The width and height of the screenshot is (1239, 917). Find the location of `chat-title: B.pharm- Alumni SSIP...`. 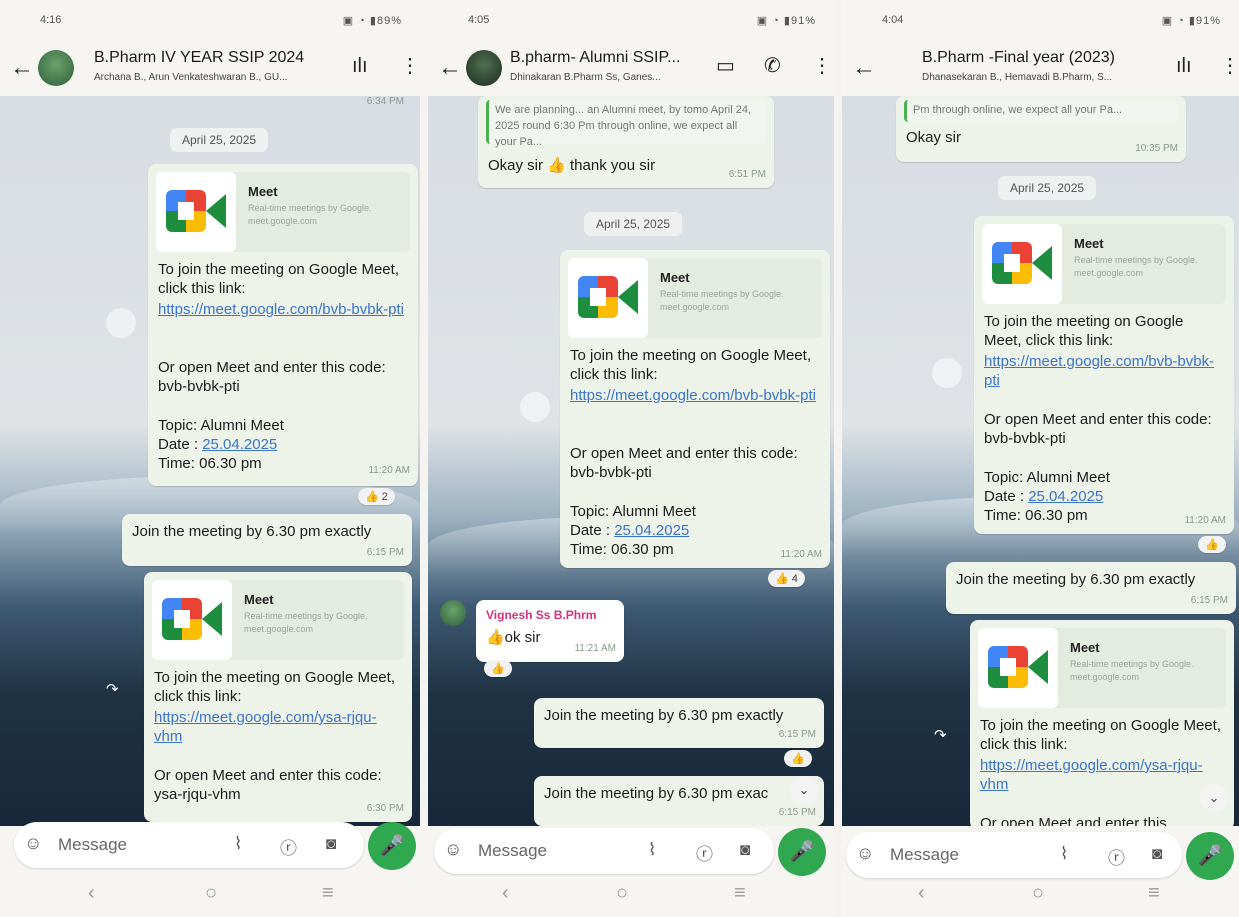

chat-title: B.pharm- Alumni SSIP... is located at coordinates (595, 58).